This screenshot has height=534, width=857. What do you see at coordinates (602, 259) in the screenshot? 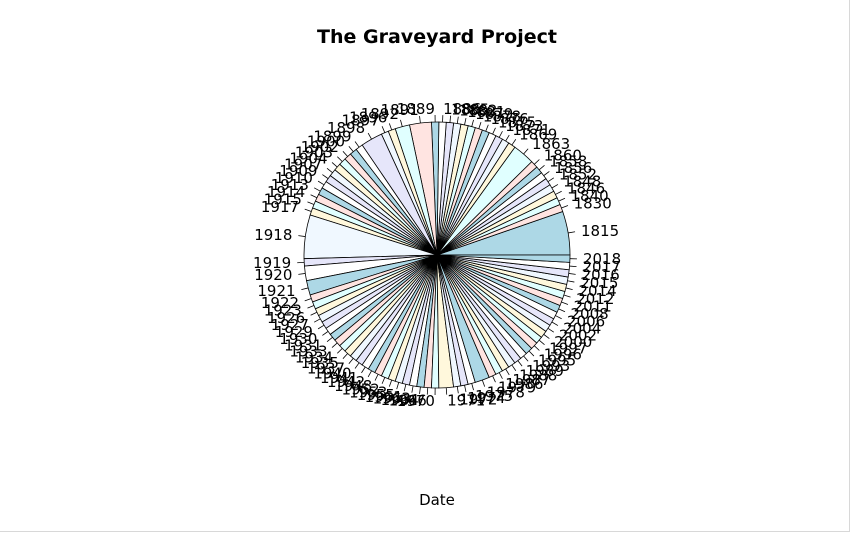
I see `pie-slice-label: 2018` at bounding box center [602, 259].